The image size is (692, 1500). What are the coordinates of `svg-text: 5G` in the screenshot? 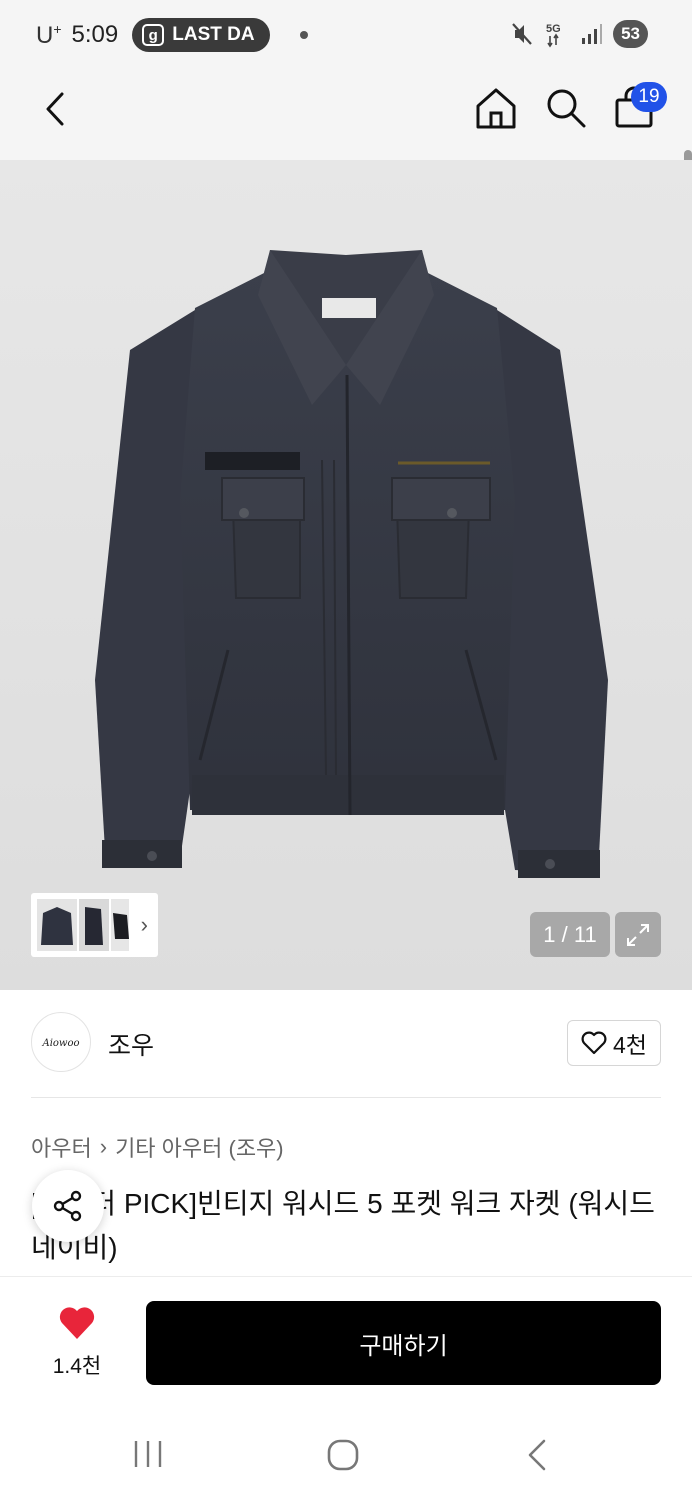 It's located at (553, 29).